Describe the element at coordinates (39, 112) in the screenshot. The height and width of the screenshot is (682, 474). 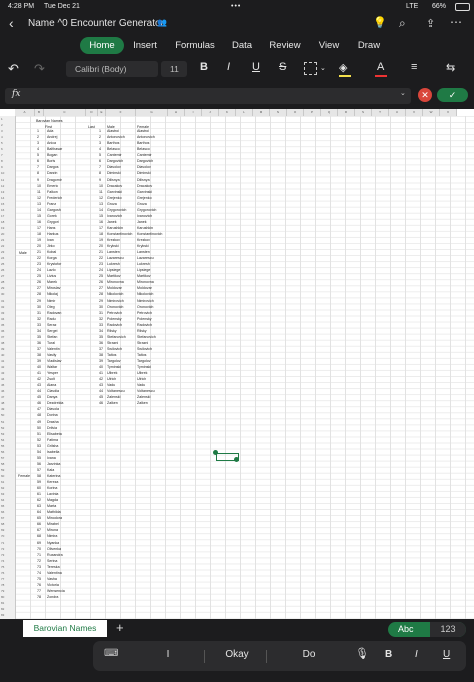
I see `column-header: B` at that location.